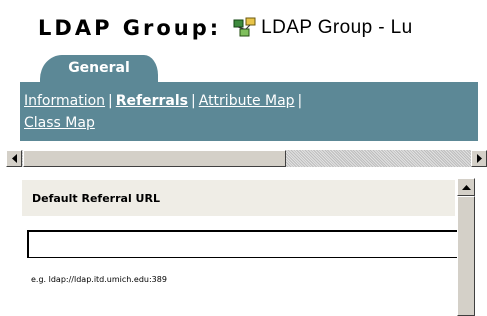  Describe the element at coordinates (337, 27) in the screenshot. I see `object-name: LDAP Group - Lu` at that location.